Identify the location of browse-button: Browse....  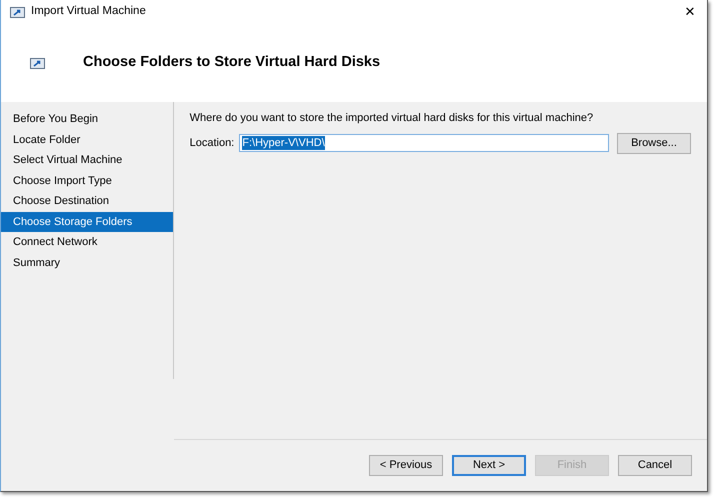
(654, 143).